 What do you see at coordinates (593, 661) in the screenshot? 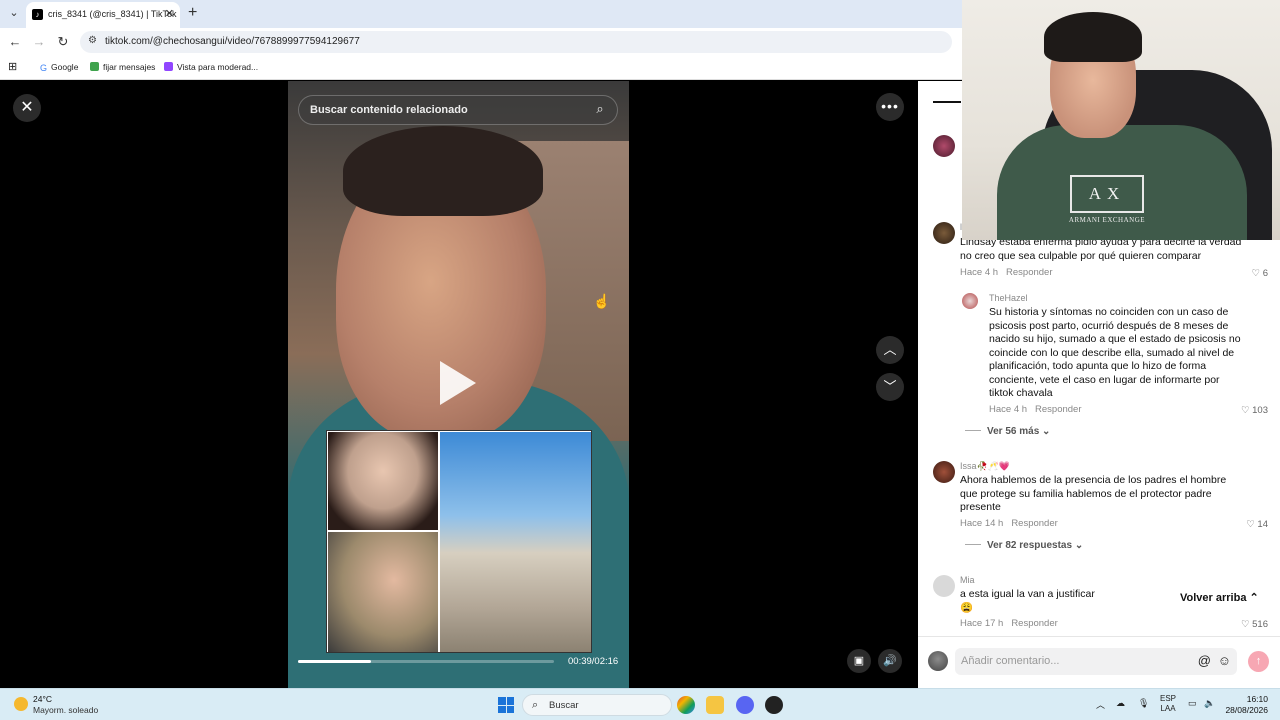
I see `video-time: 00:39/02:16` at bounding box center [593, 661].